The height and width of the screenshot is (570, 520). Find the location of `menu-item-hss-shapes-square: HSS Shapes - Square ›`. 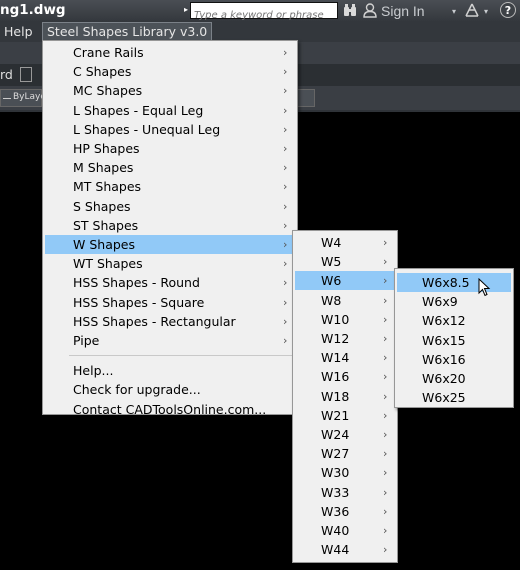

menu-item-hss-shapes-square: HSS Shapes - Square › is located at coordinates (170, 302).